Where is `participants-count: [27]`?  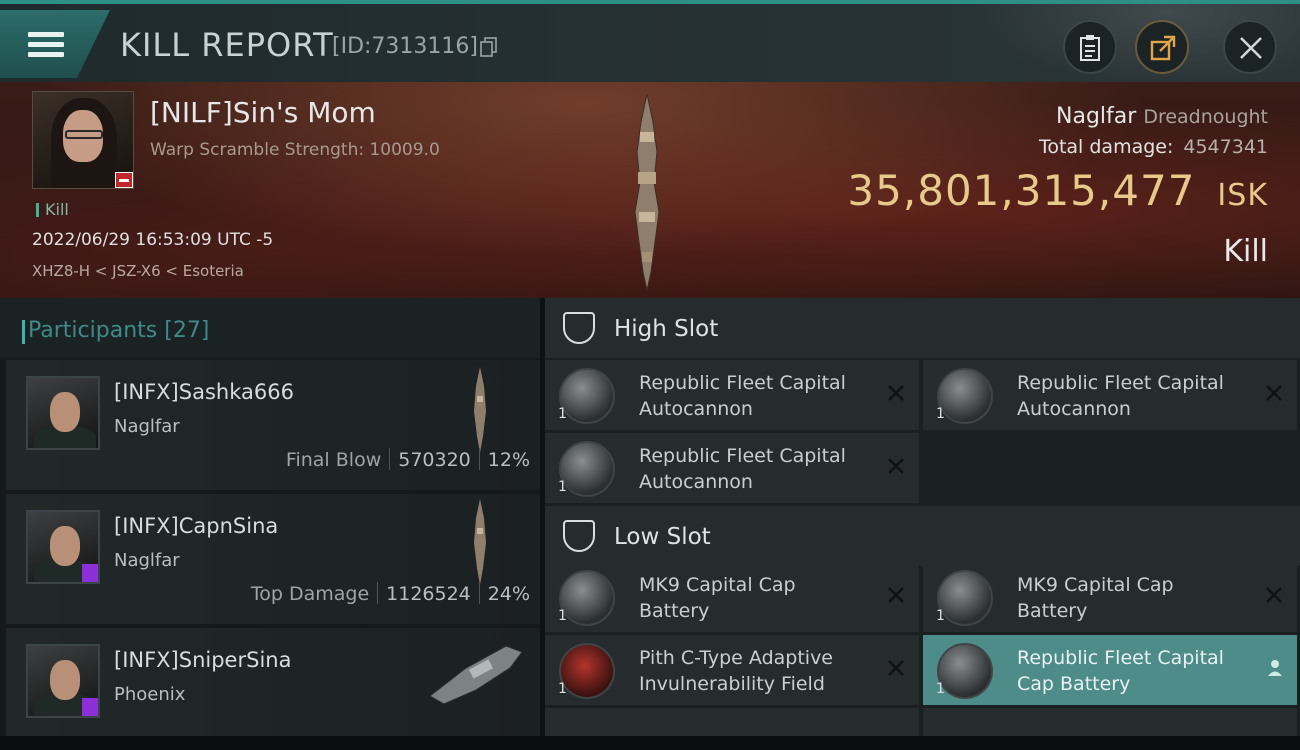 participants-count: [27] is located at coordinates (187, 330).